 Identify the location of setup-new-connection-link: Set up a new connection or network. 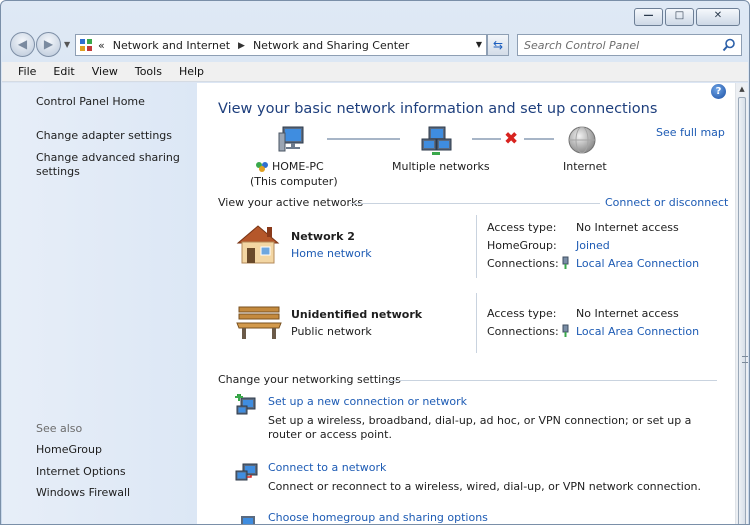
(367, 401).